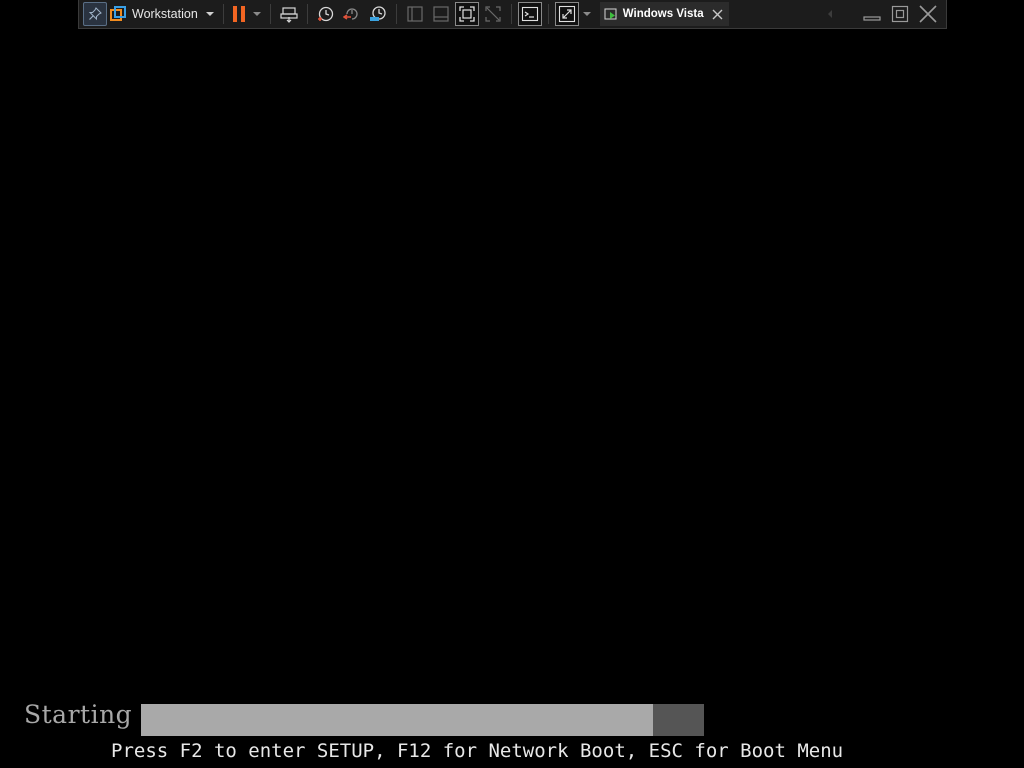  Describe the element at coordinates (529, 14) in the screenshot. I see `console-view-icon` at that location.